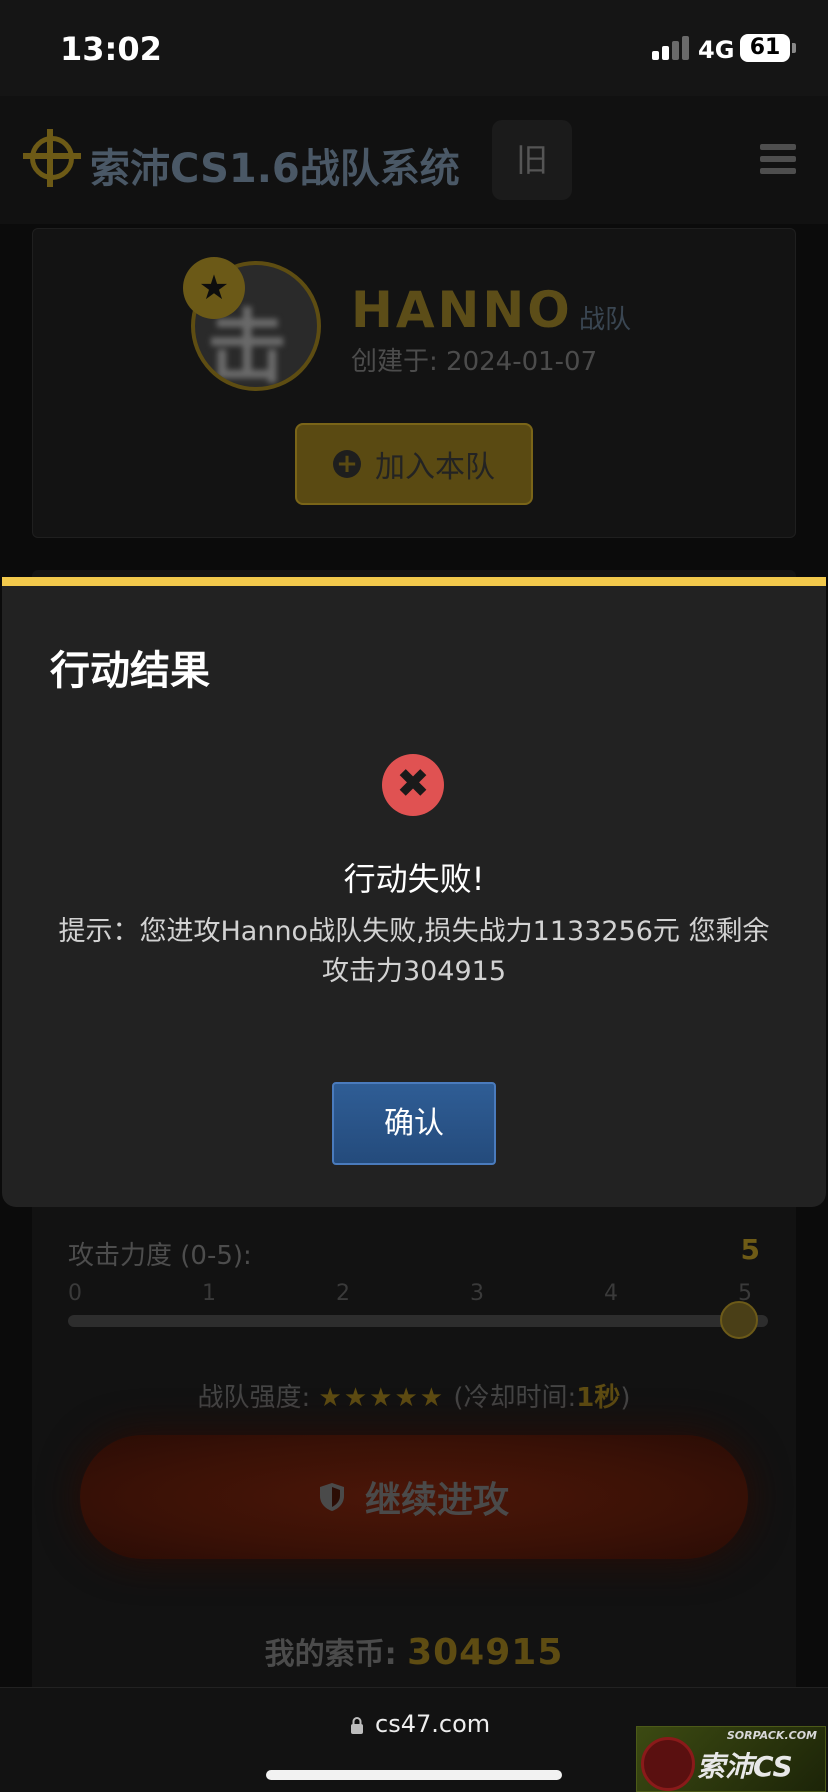 The image size is (828, 1792). I want to click on error-x-icon: ✖, so click(413, 785).